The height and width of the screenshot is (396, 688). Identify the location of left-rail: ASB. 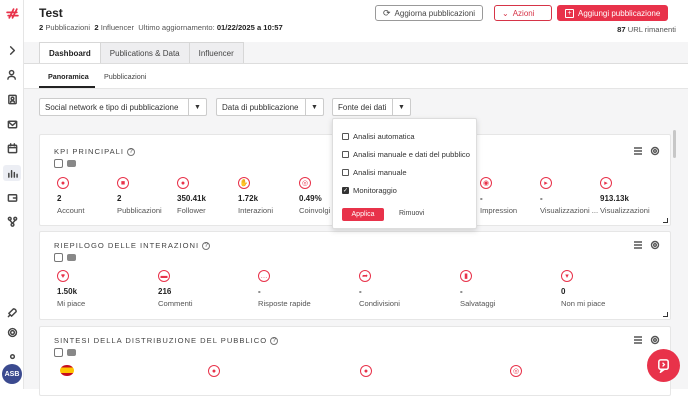
(12, 194).